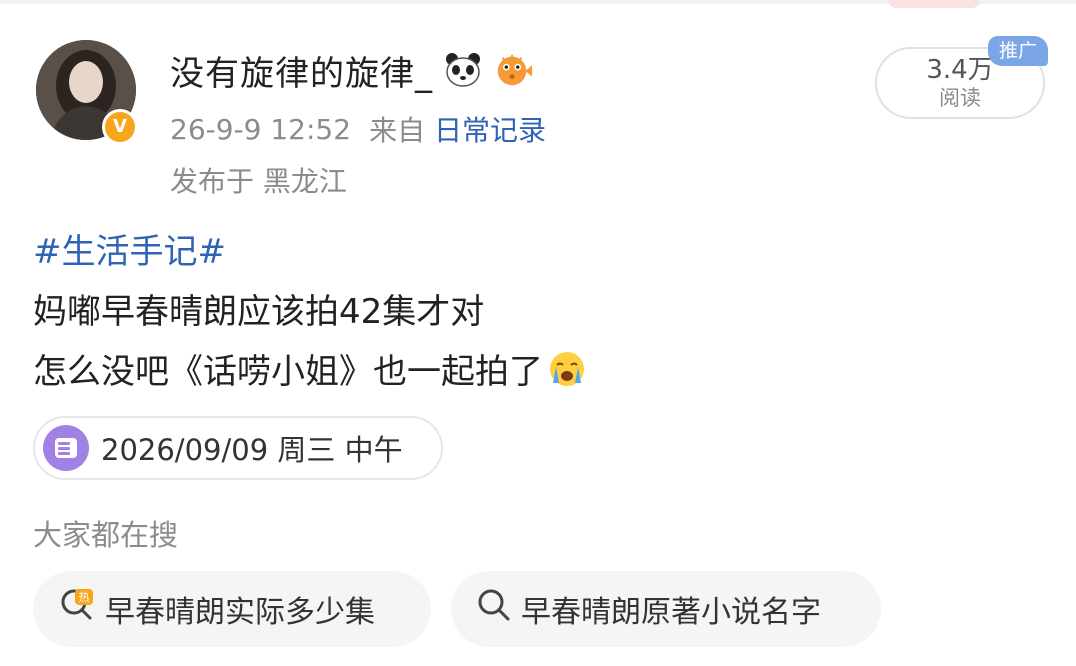  Describe the element at coordinates (120, 127) in the screenshot. I see `verified-badge: V` at that location.